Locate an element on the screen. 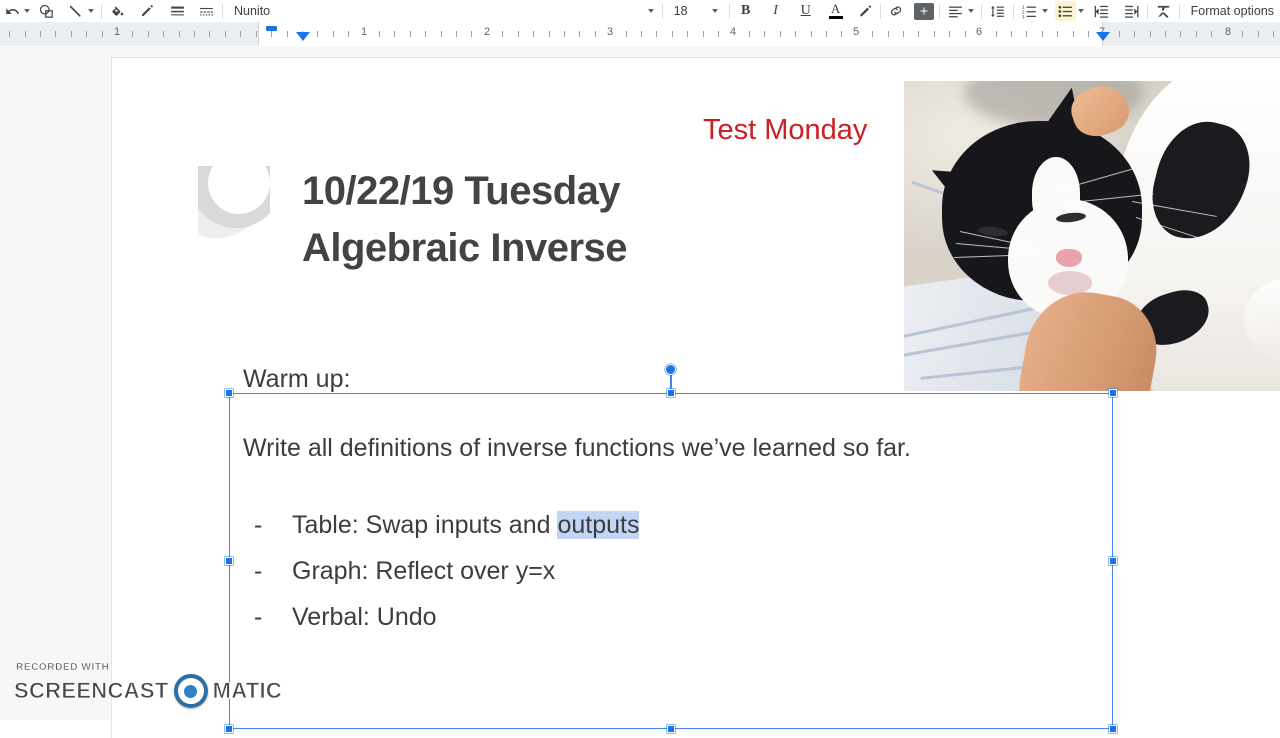  ruler-margin-right is located at coordinates (1191, 34).